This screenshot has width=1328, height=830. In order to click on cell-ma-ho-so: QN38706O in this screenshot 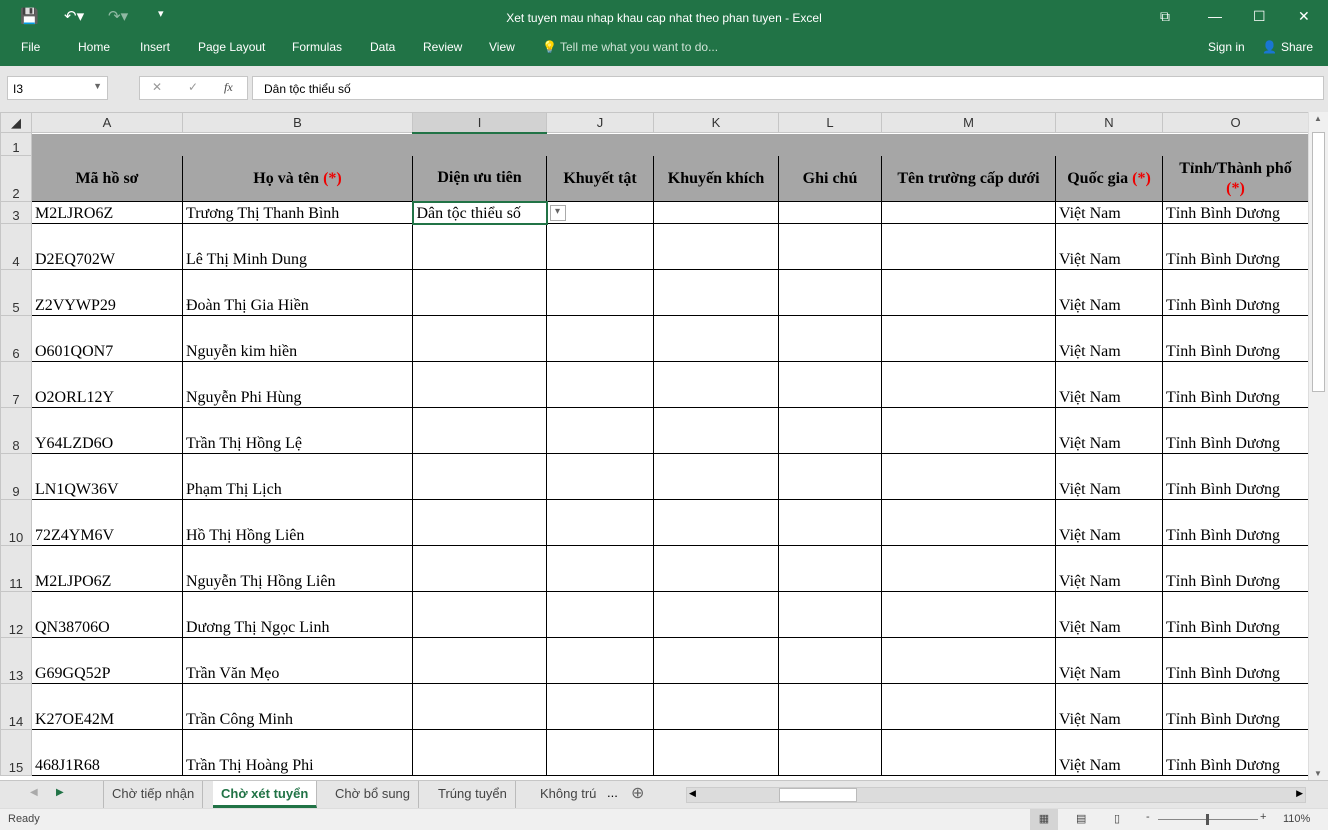, I will do `click(107, 614)`.